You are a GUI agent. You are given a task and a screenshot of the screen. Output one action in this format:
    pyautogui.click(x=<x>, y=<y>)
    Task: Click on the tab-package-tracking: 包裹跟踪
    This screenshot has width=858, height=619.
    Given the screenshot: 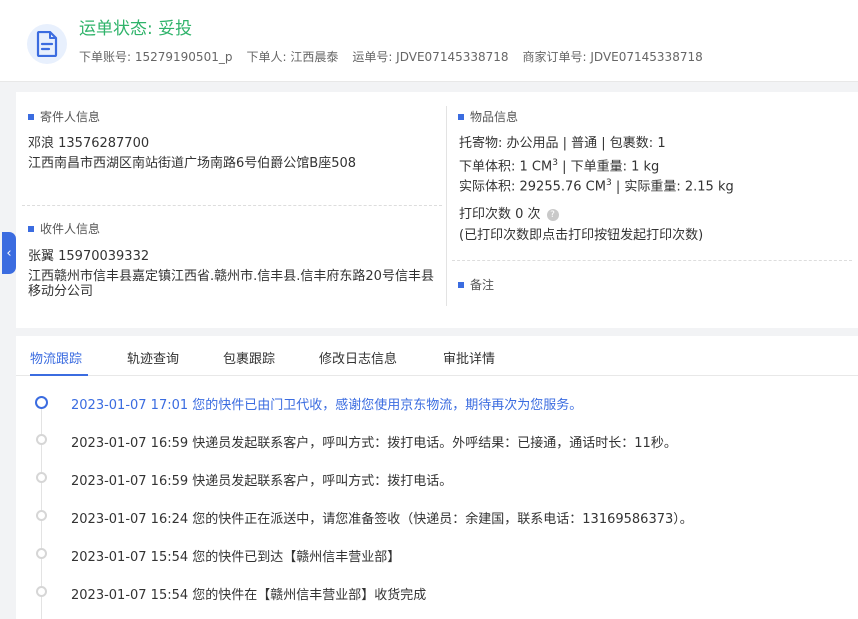 What is the action you would take?
    pyautogui.click(x=249, y=357)
    